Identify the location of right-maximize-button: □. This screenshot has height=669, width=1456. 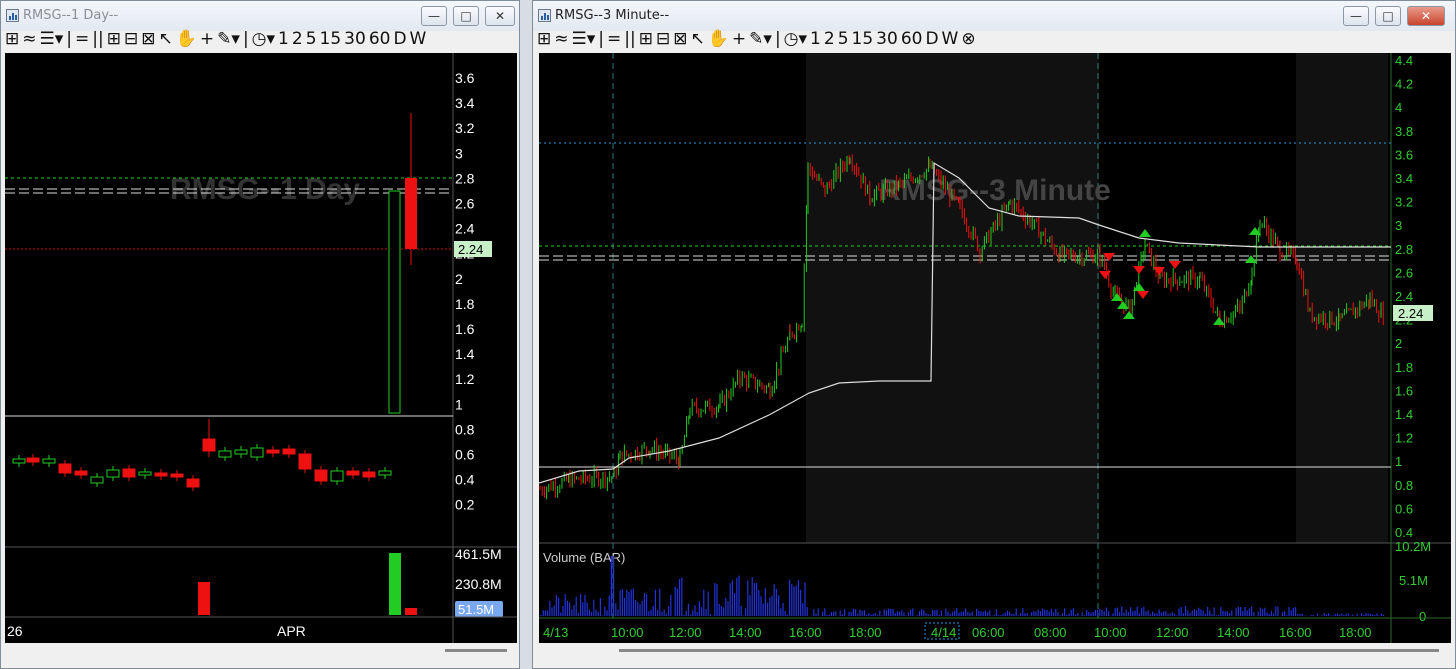
(1388, 16).